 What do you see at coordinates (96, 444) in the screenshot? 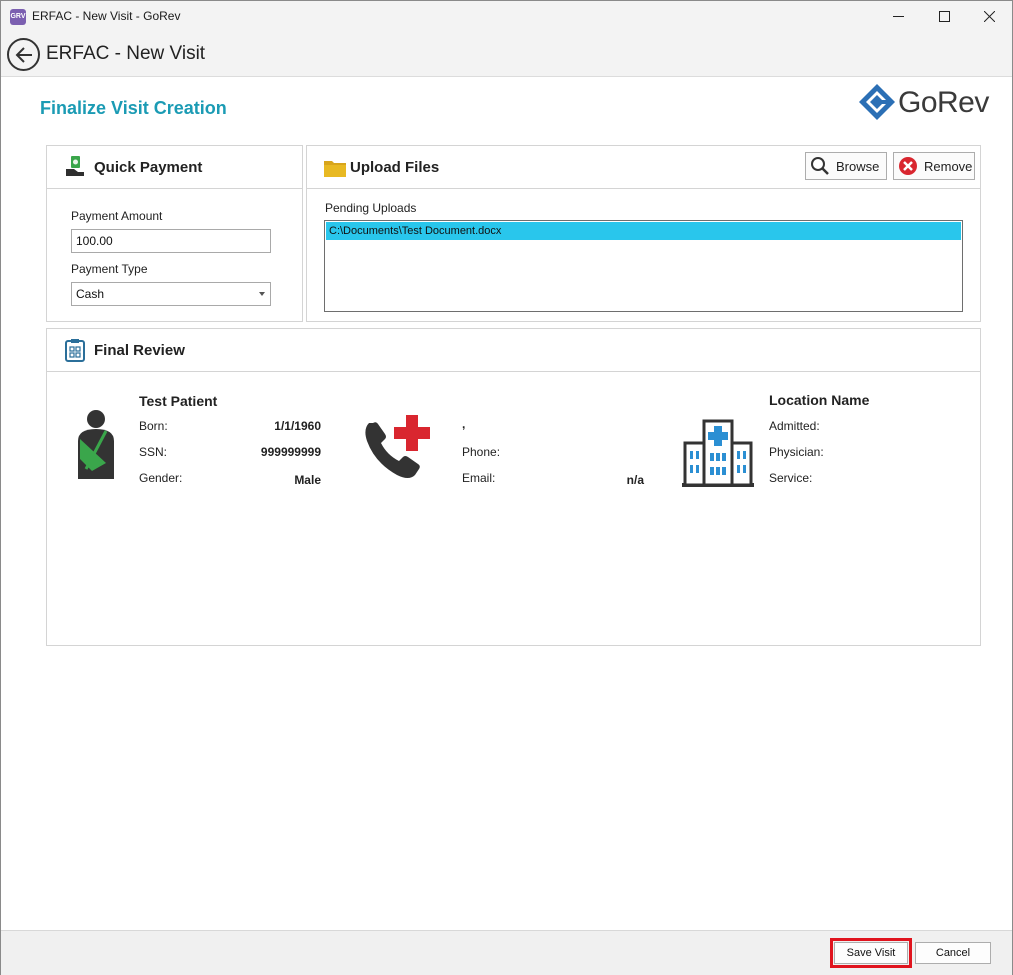
I see `patient-arm-sling-icon` at bounding box center [96, 444].